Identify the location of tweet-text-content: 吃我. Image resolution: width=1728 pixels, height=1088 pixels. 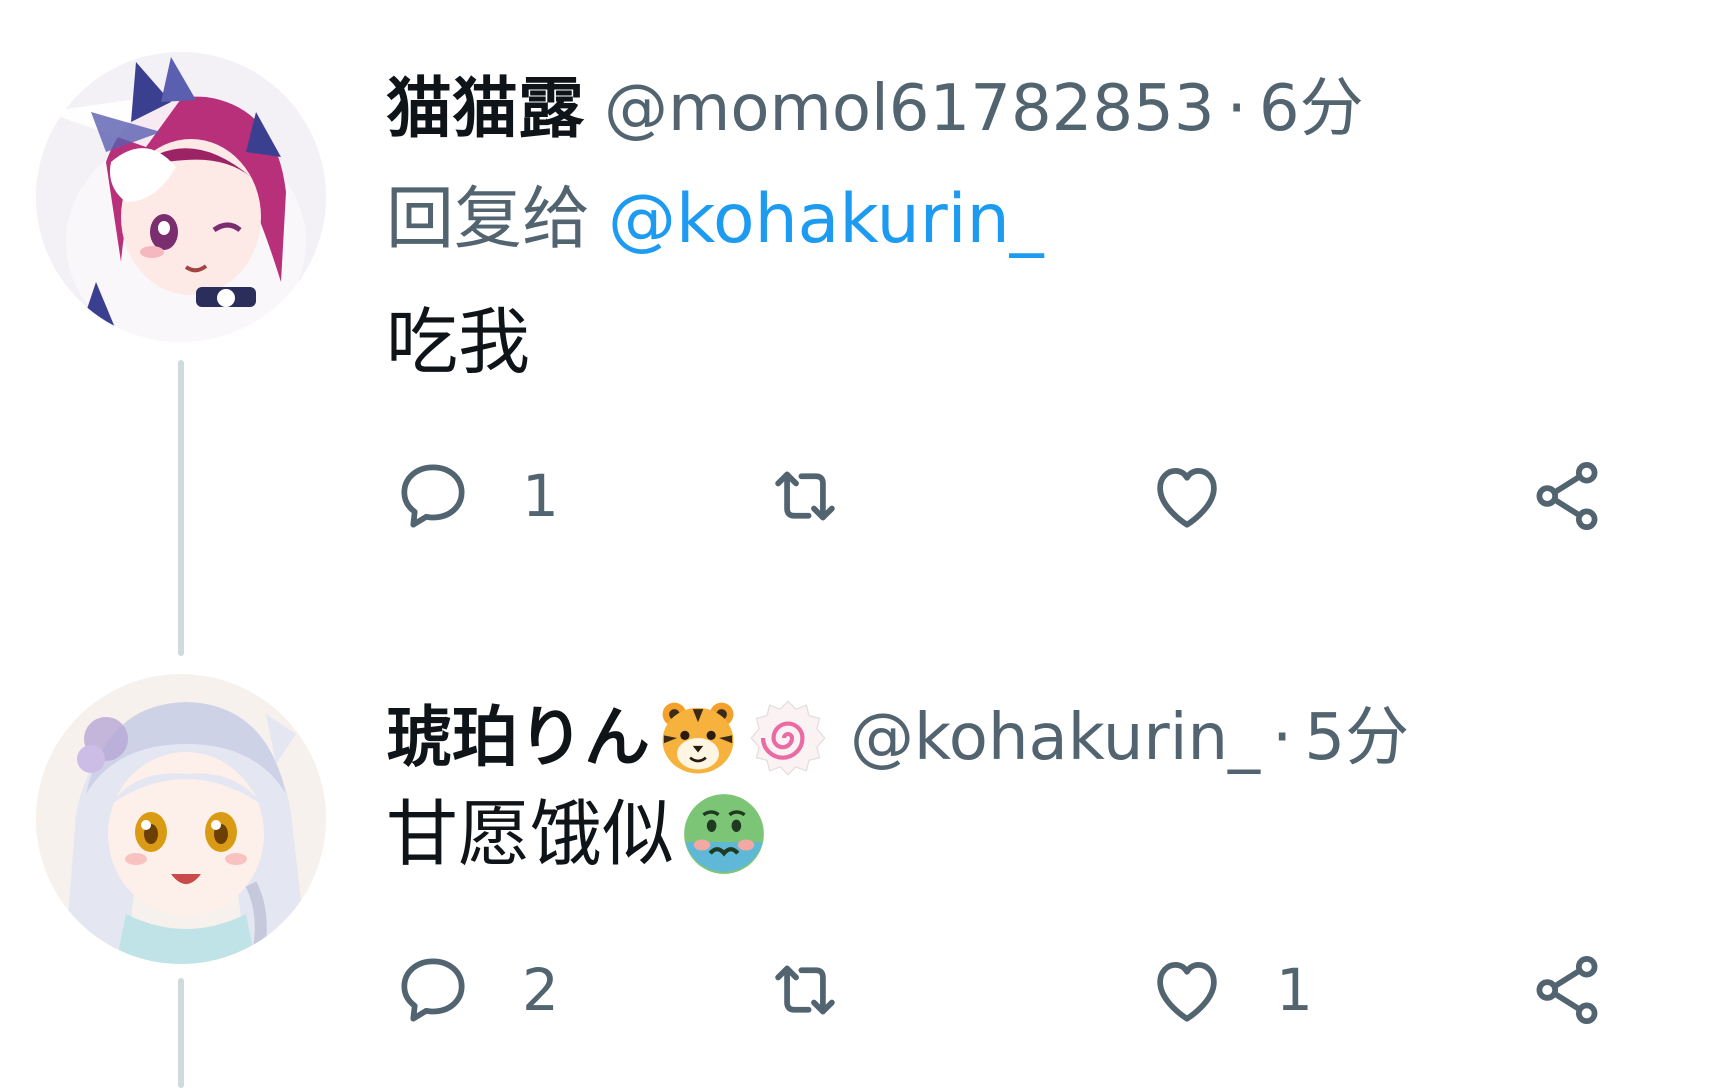
(458, 342).